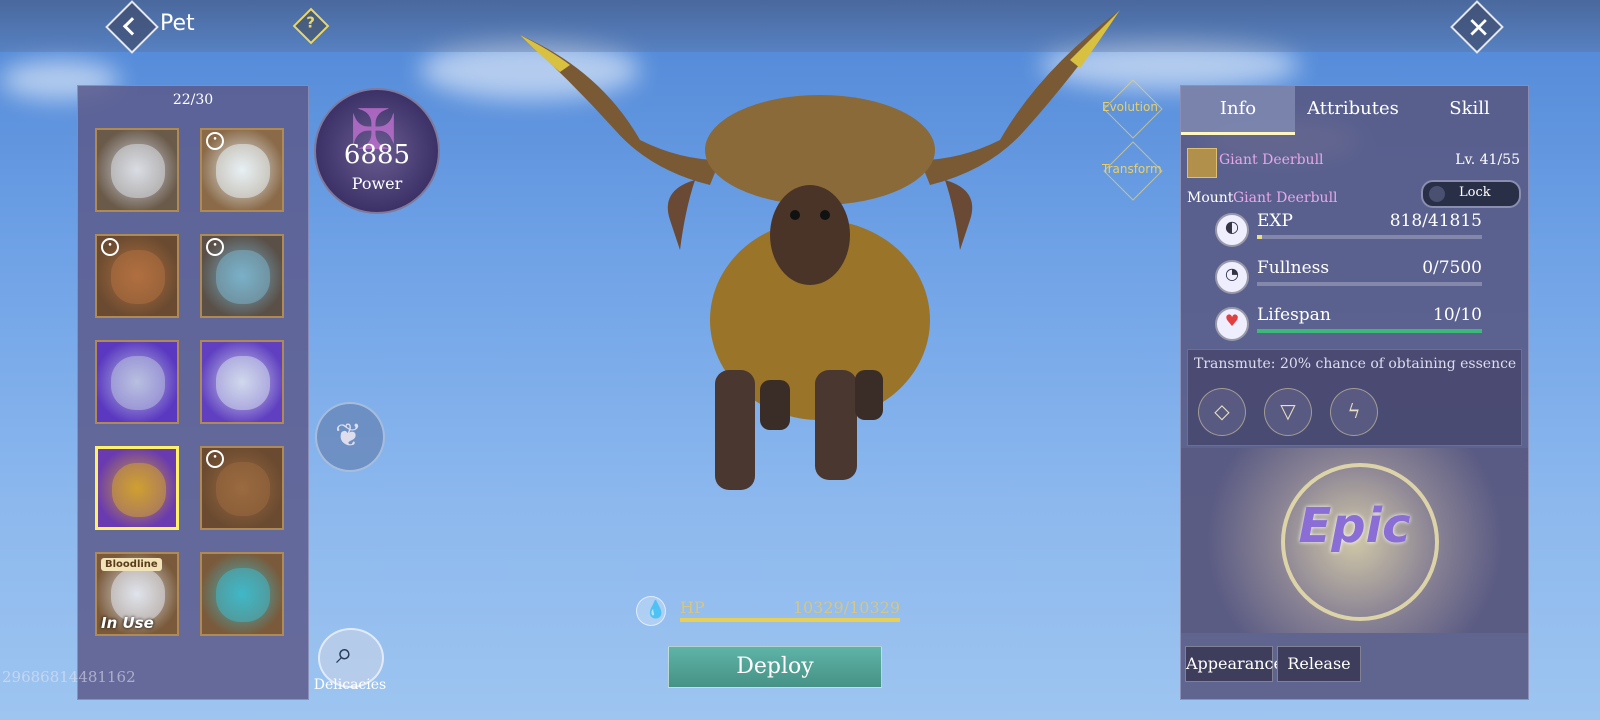 Image resolution: width=1600 pixels, height=720 pixels. What do you see at coordinates (377, 183) in the screenshot?
I see `power-label: Power` at bounding box center [377, 183].